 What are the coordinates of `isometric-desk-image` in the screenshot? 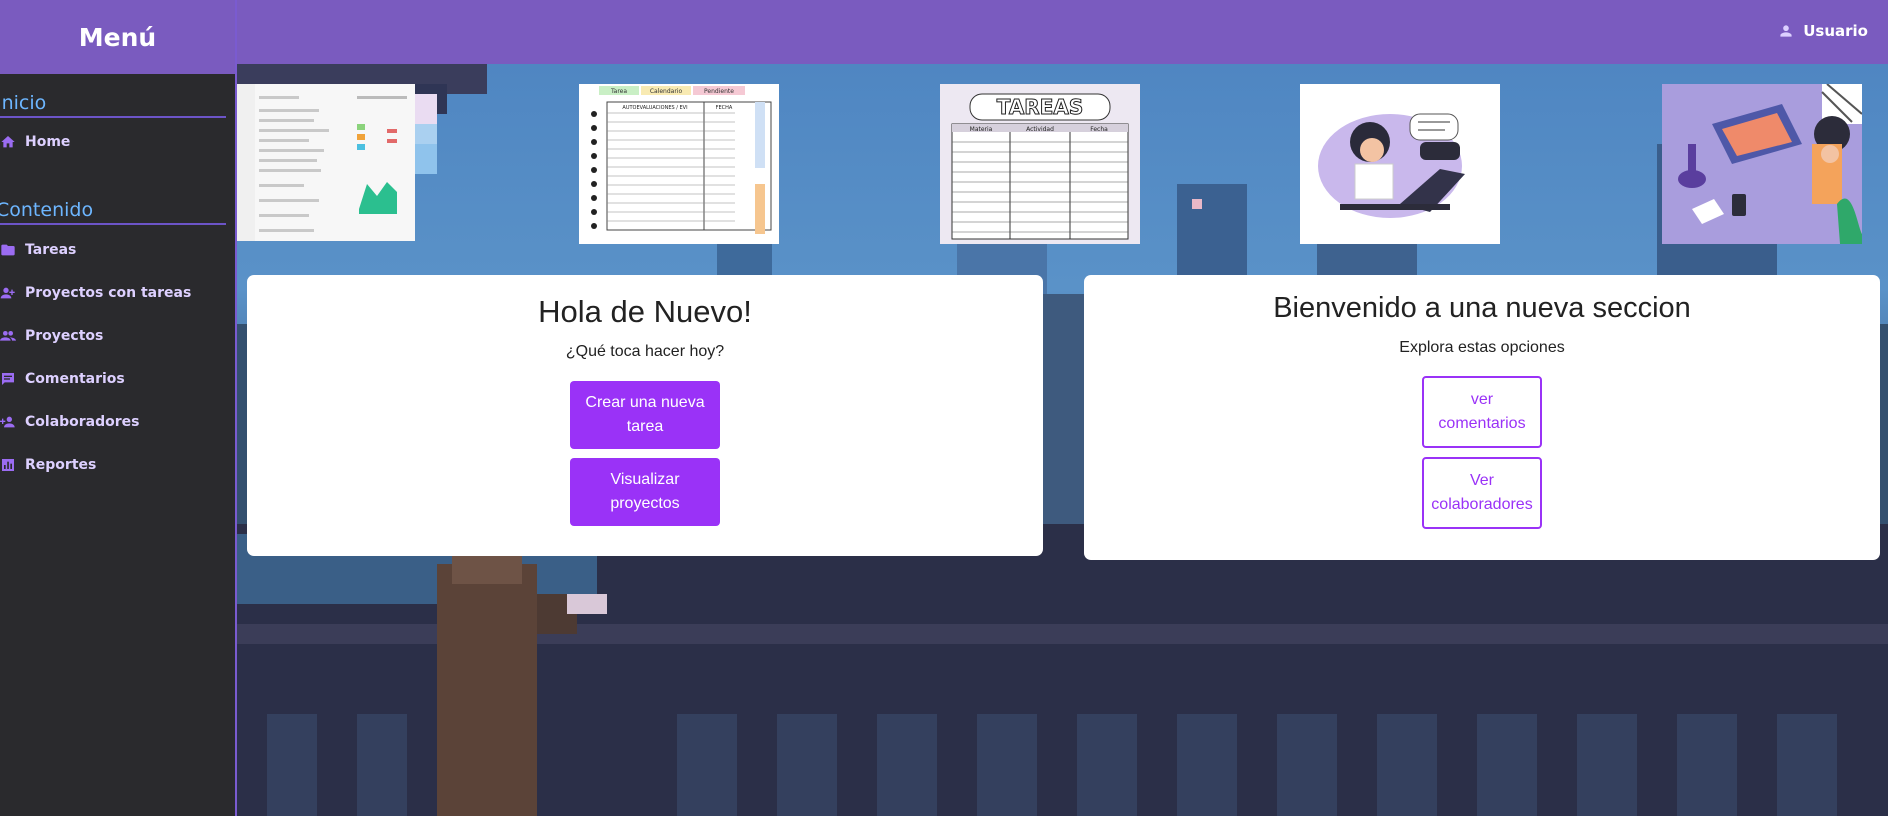 It's located at (1762, 164).